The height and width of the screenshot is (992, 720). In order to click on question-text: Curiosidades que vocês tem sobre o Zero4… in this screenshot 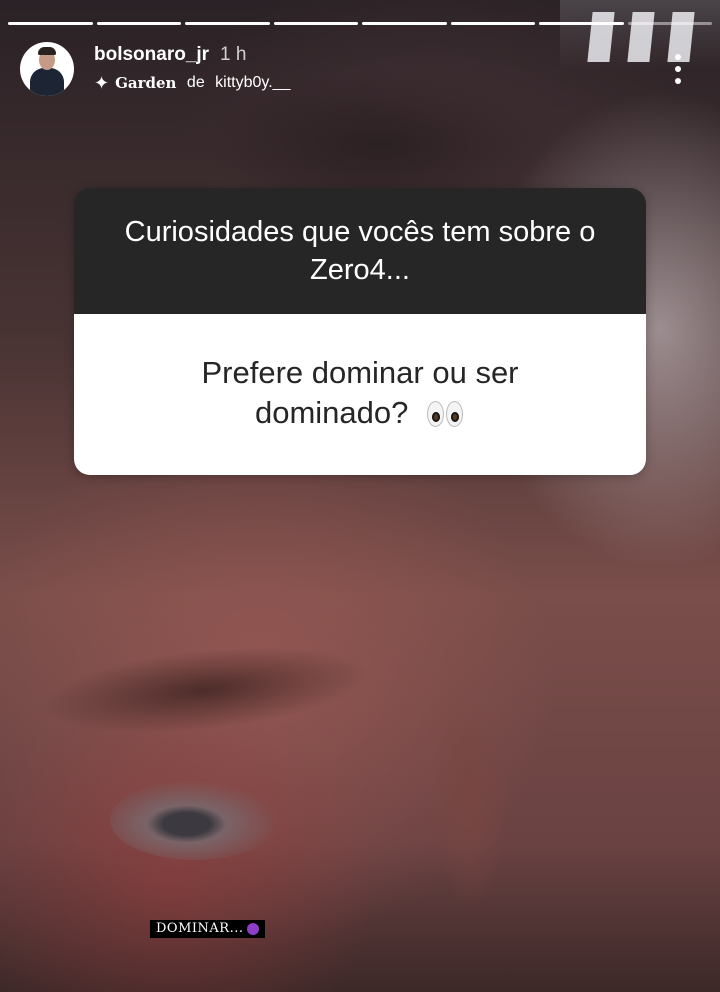, I will do `click(360, 251)`.